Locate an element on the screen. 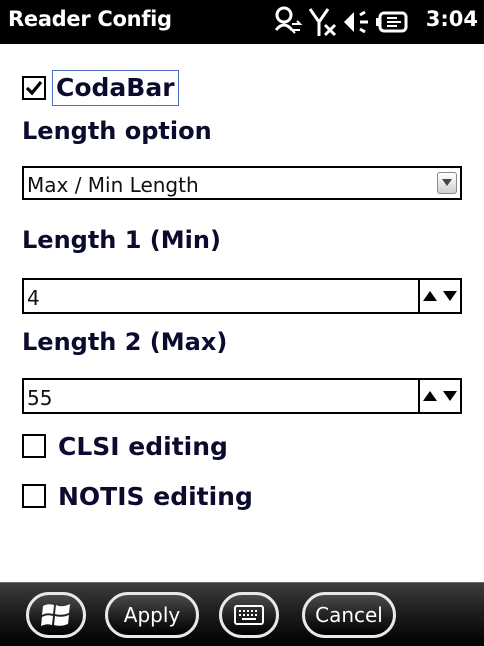 The image size is (484, 646). length1-value: 4 is located at coordinates (33, 298).